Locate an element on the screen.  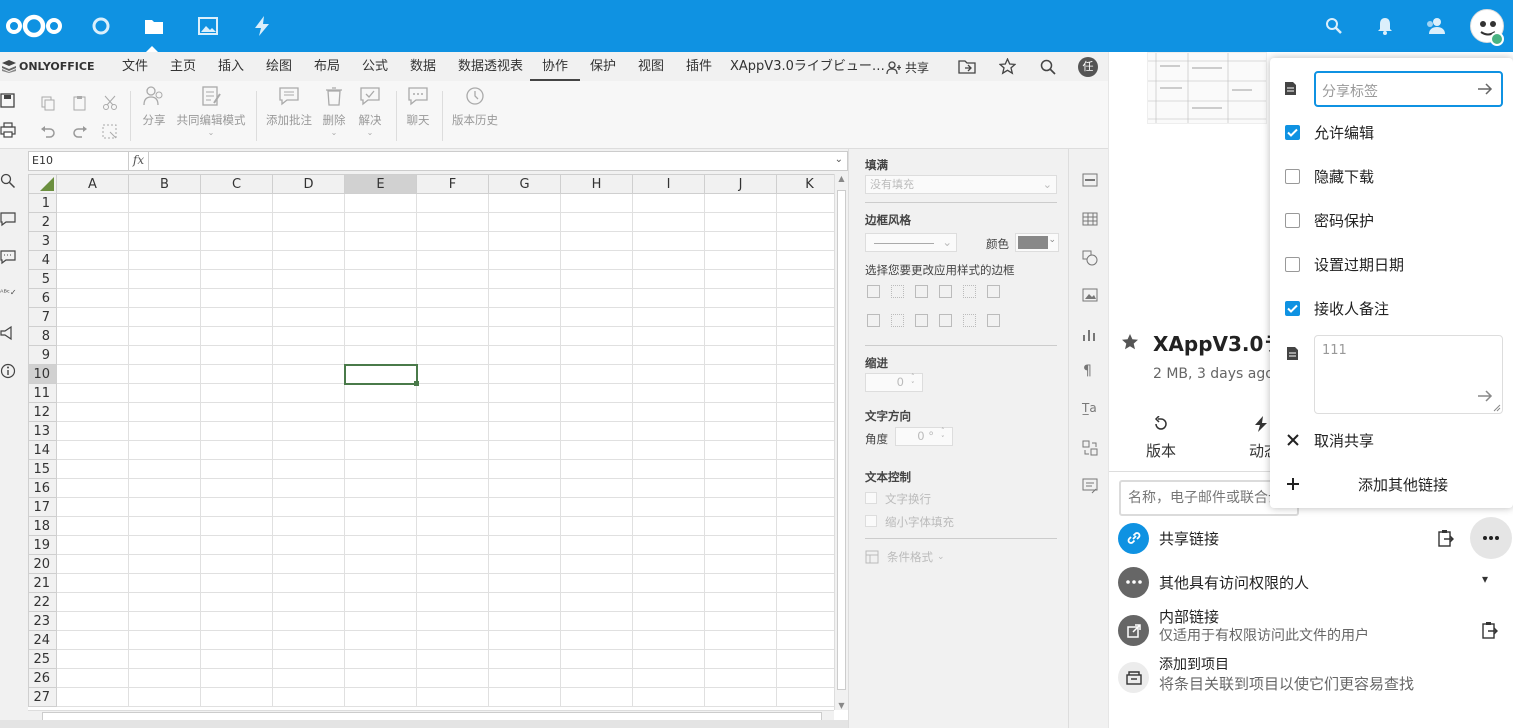
menu-insert: 插入 is located at coordinates (231, 66).